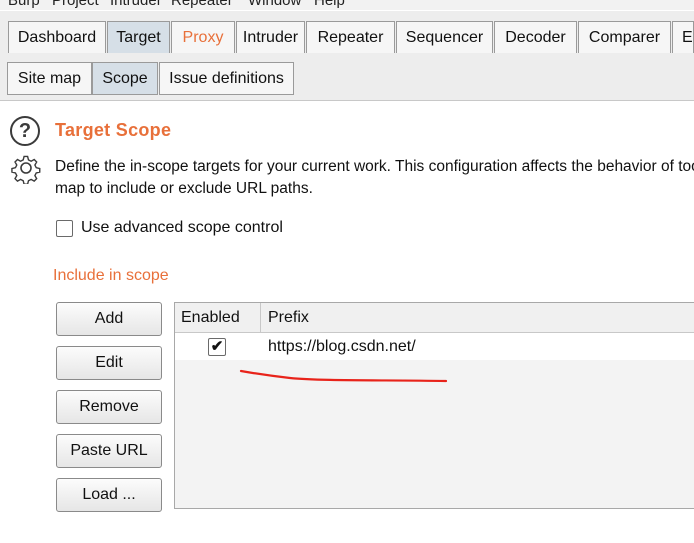  I want to click on page-title: Target Scope, so click(113, 130).